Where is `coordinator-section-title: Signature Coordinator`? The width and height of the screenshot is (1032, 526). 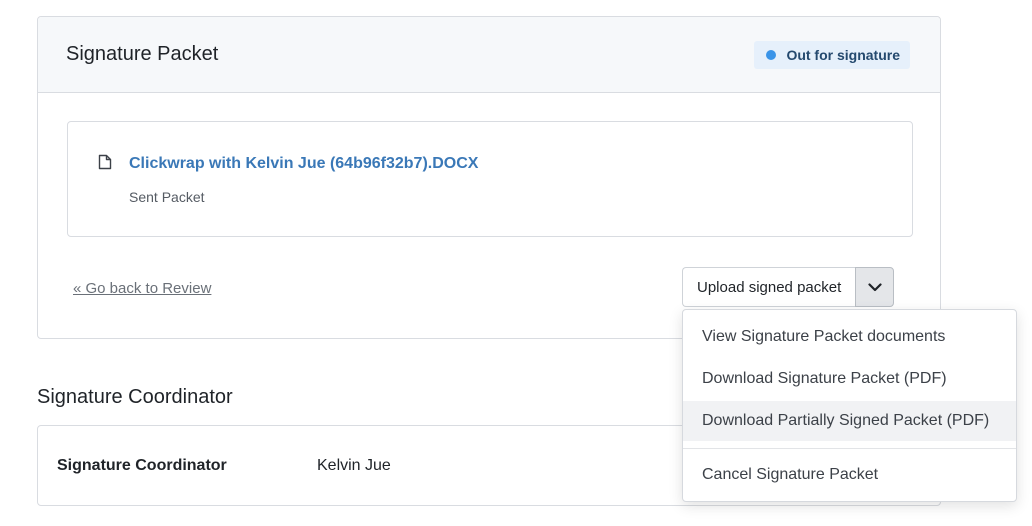 coordinator-section-title: Signature Coordinator is located at coordinates (135, 397).